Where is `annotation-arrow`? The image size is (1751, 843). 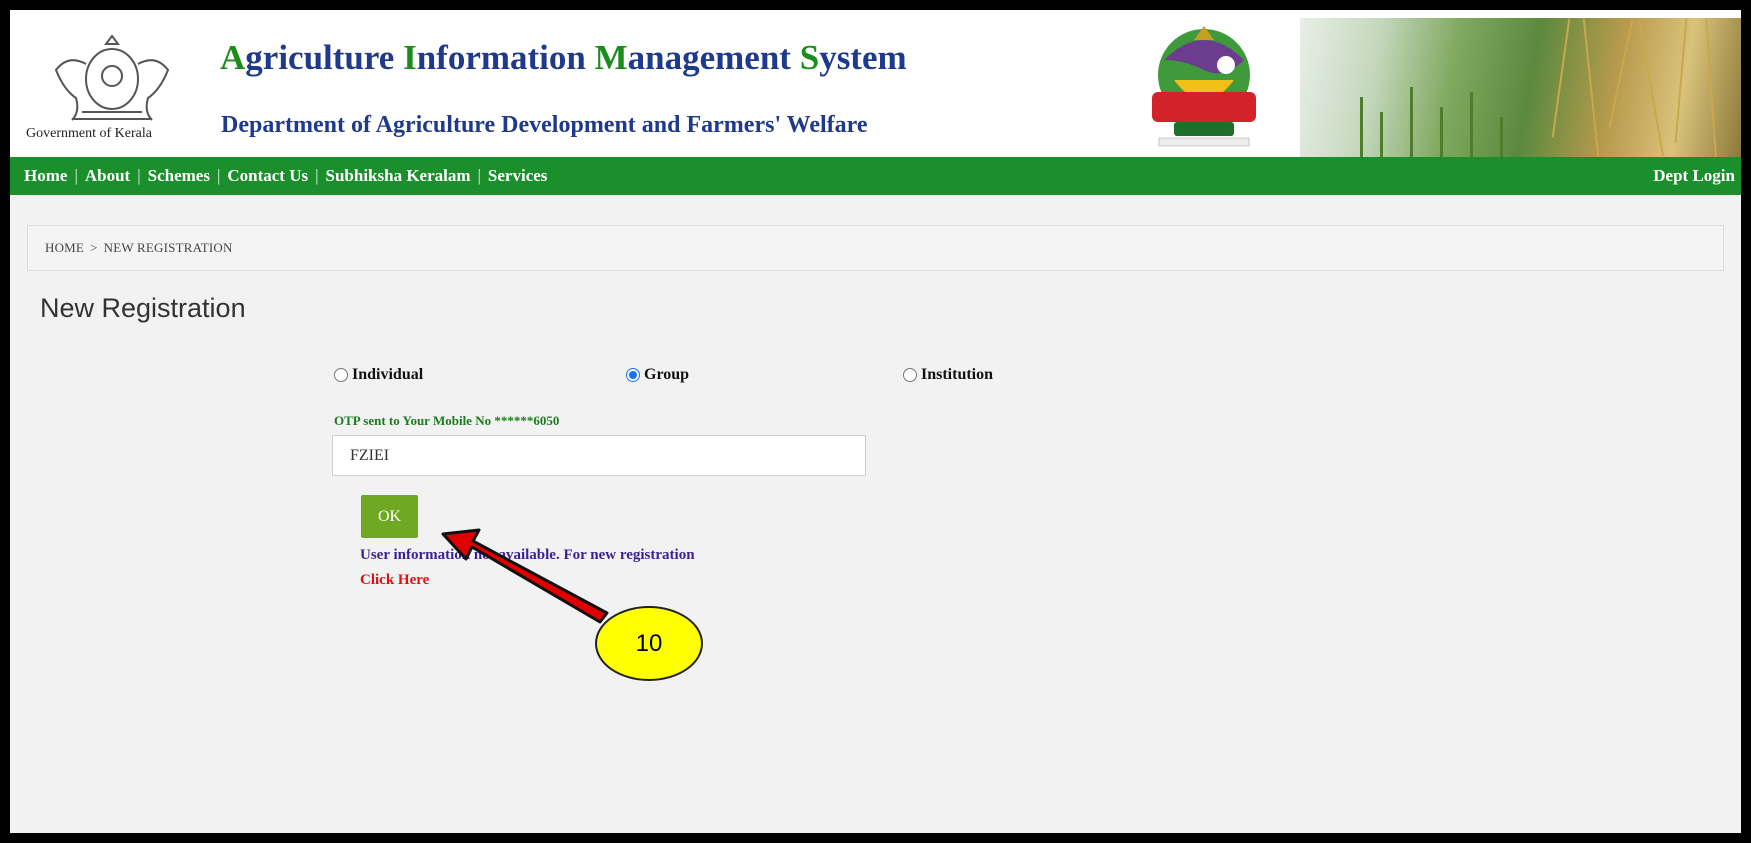
annotation-arrow is located at coordinates (525, 576).